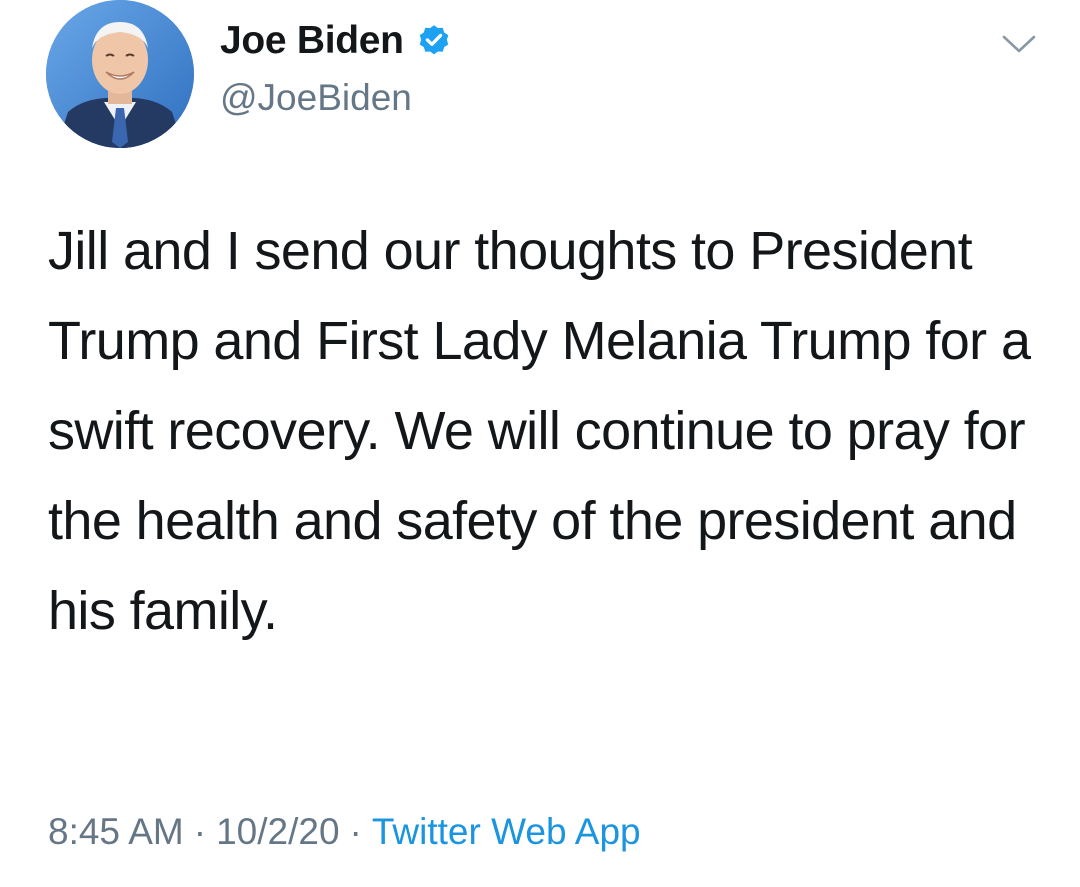 The width and height of the screenshot is (1080, 887). What do you see at coordinates (336, 98) in the screenshot?
I see `author-handle: @JoeBiden` at bounding box center [336, 98].